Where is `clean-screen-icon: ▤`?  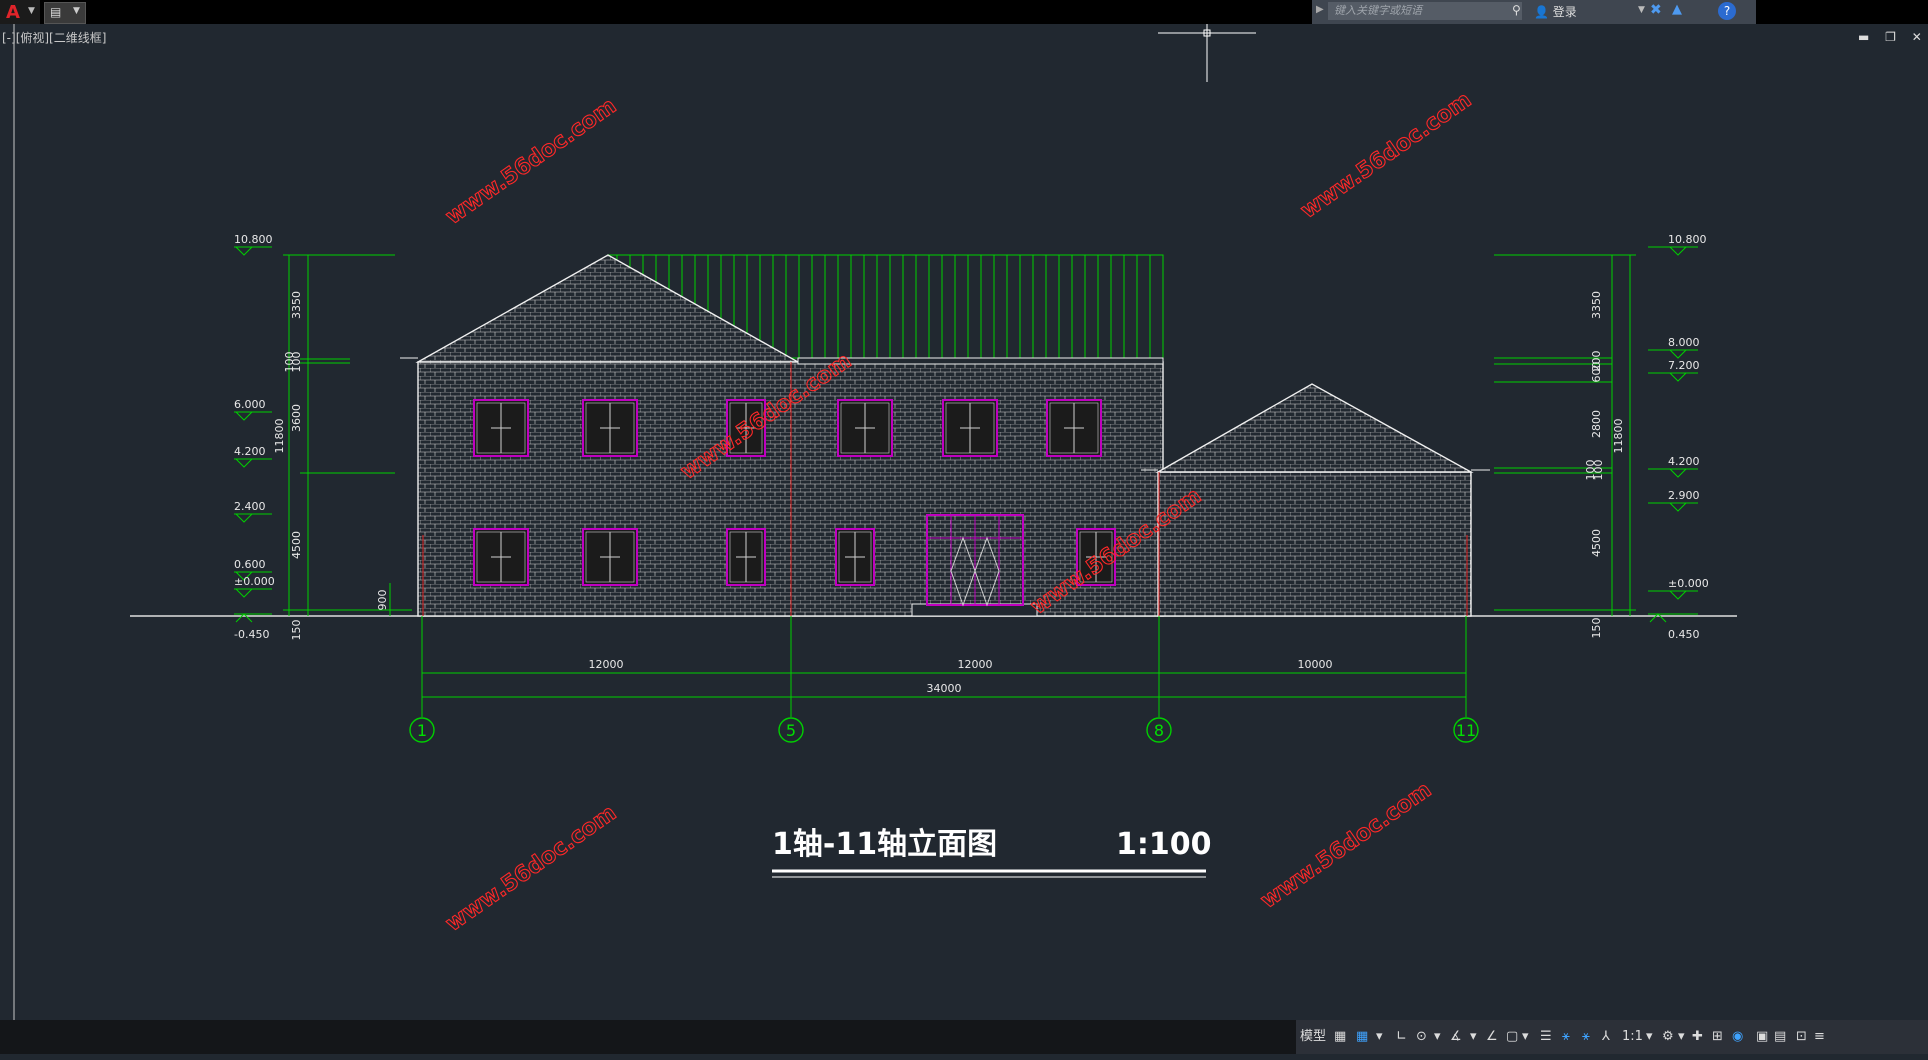
clean-screen-icon: ▤ is located at coordinates (1780, 1037).